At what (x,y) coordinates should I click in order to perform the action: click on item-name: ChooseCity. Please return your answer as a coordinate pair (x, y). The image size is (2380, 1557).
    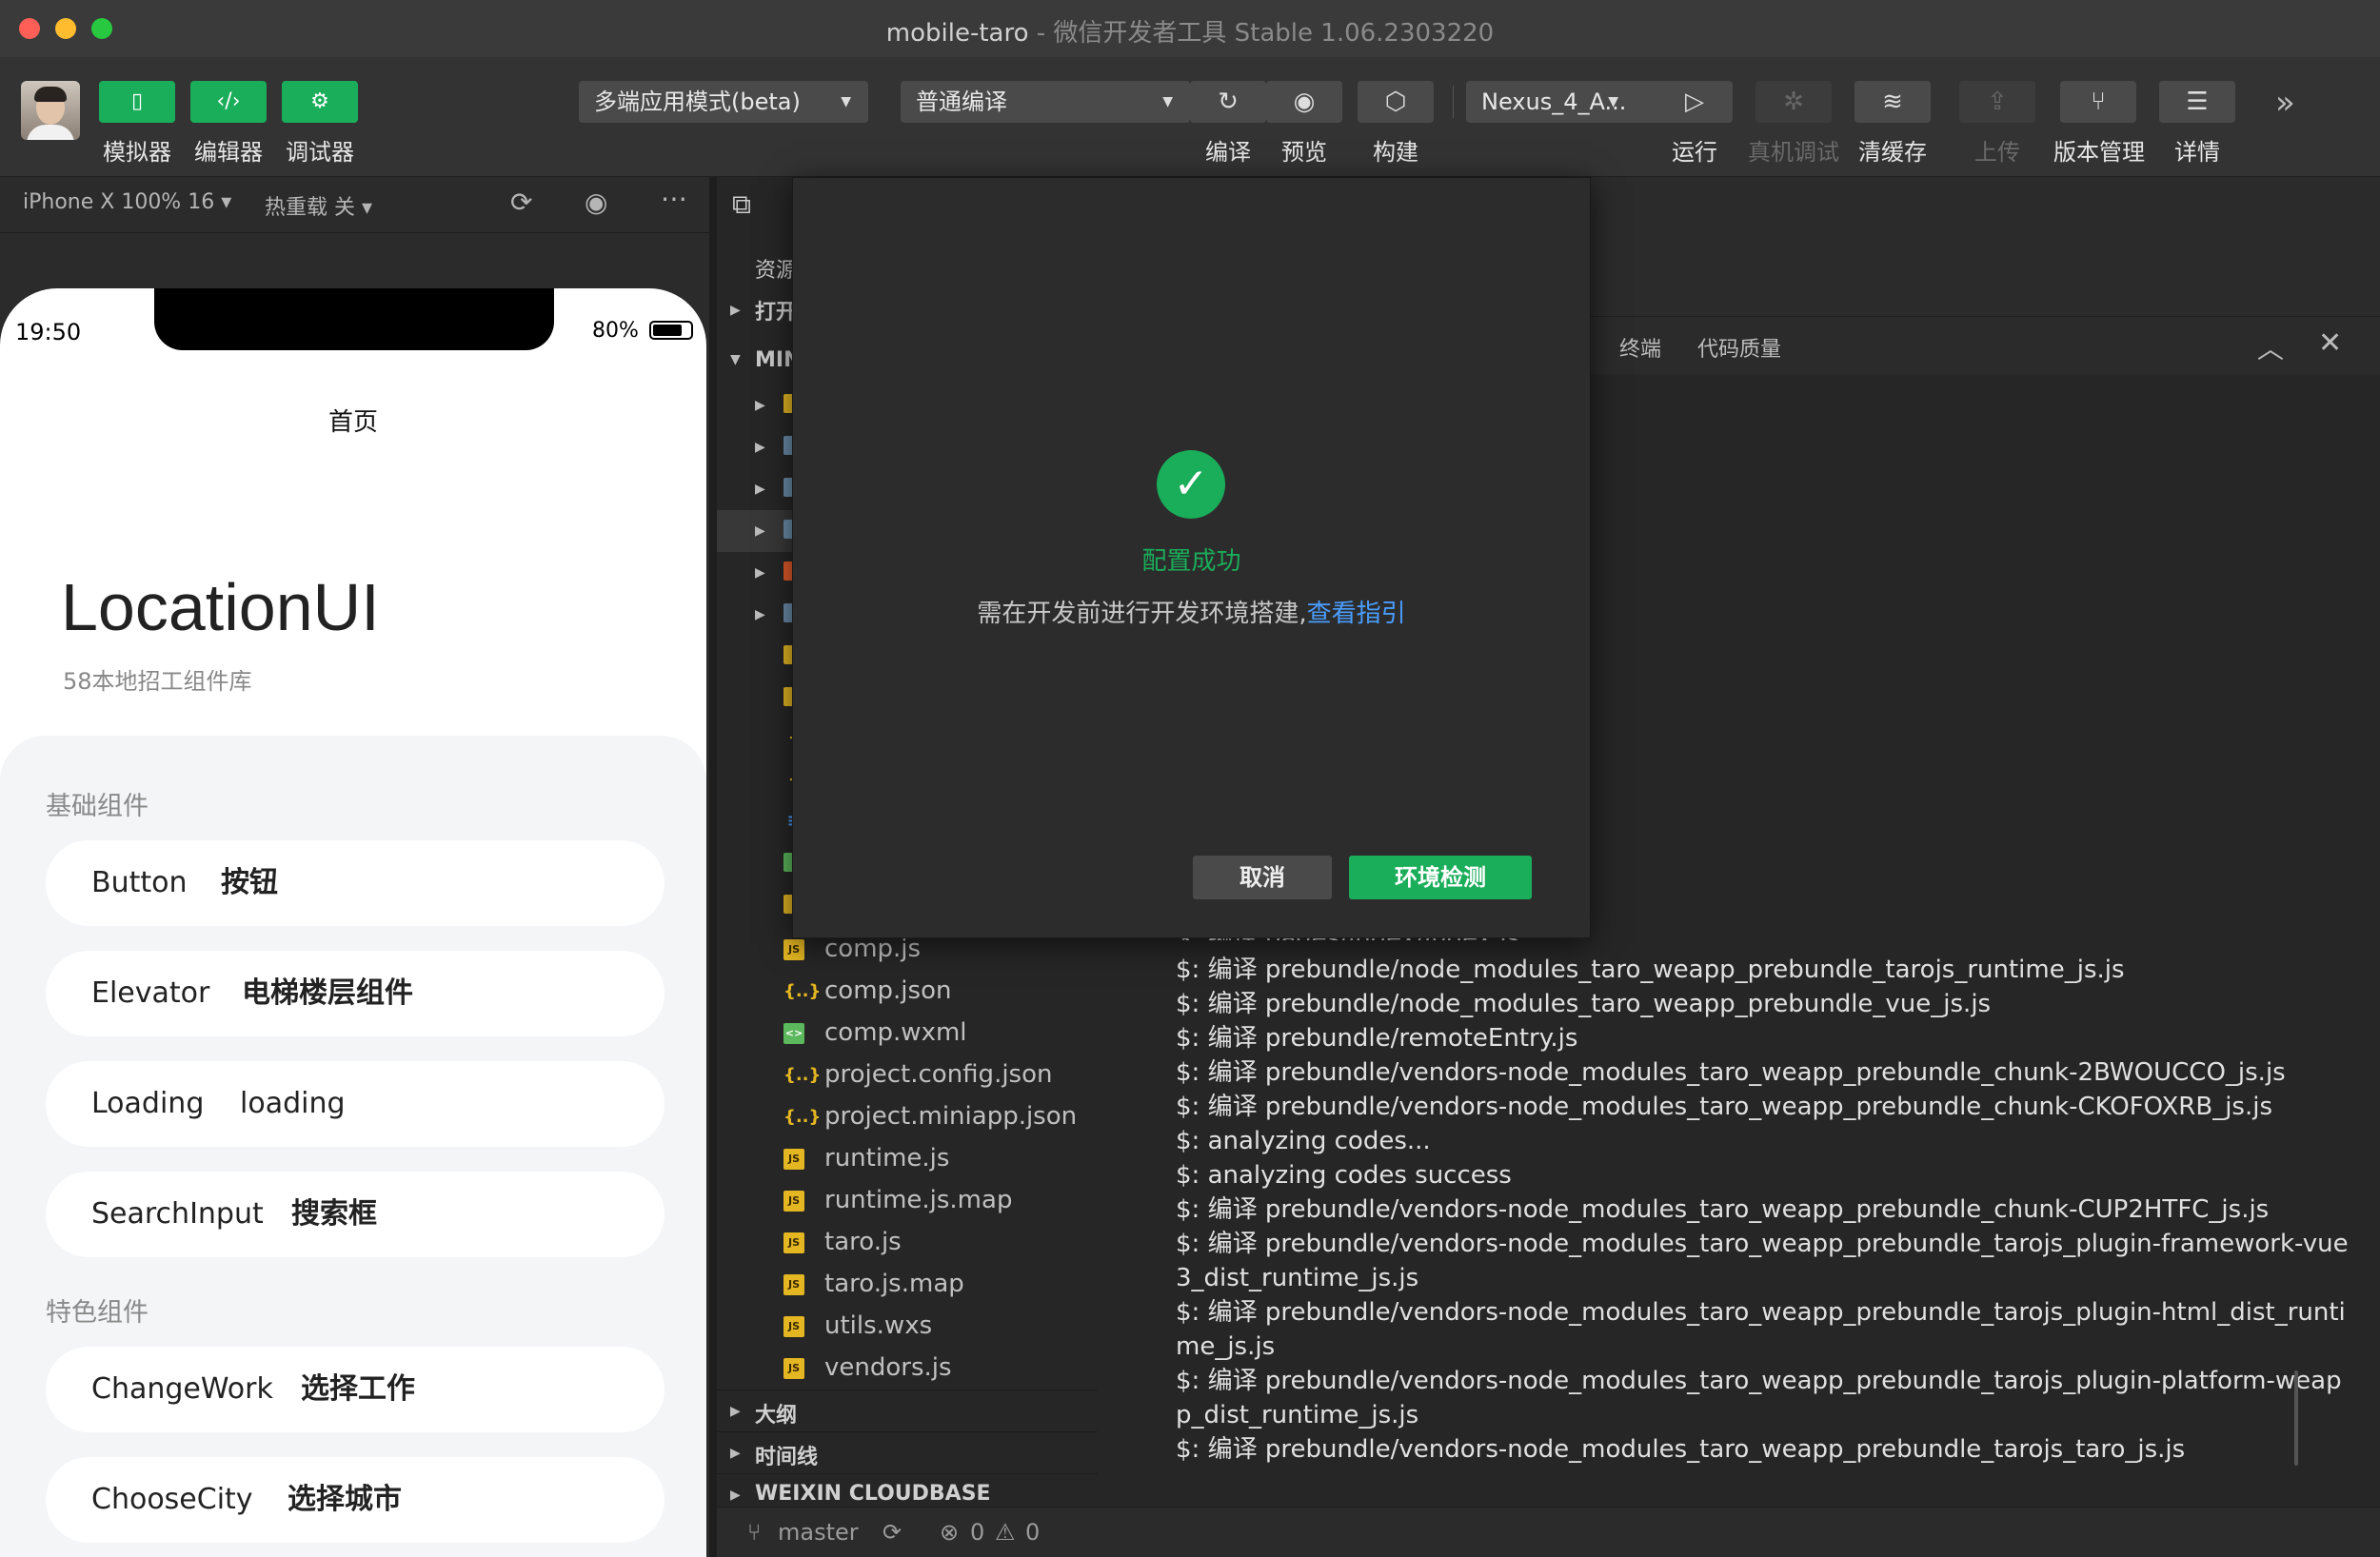
    Looking at the image, I should click on (172, 1499).